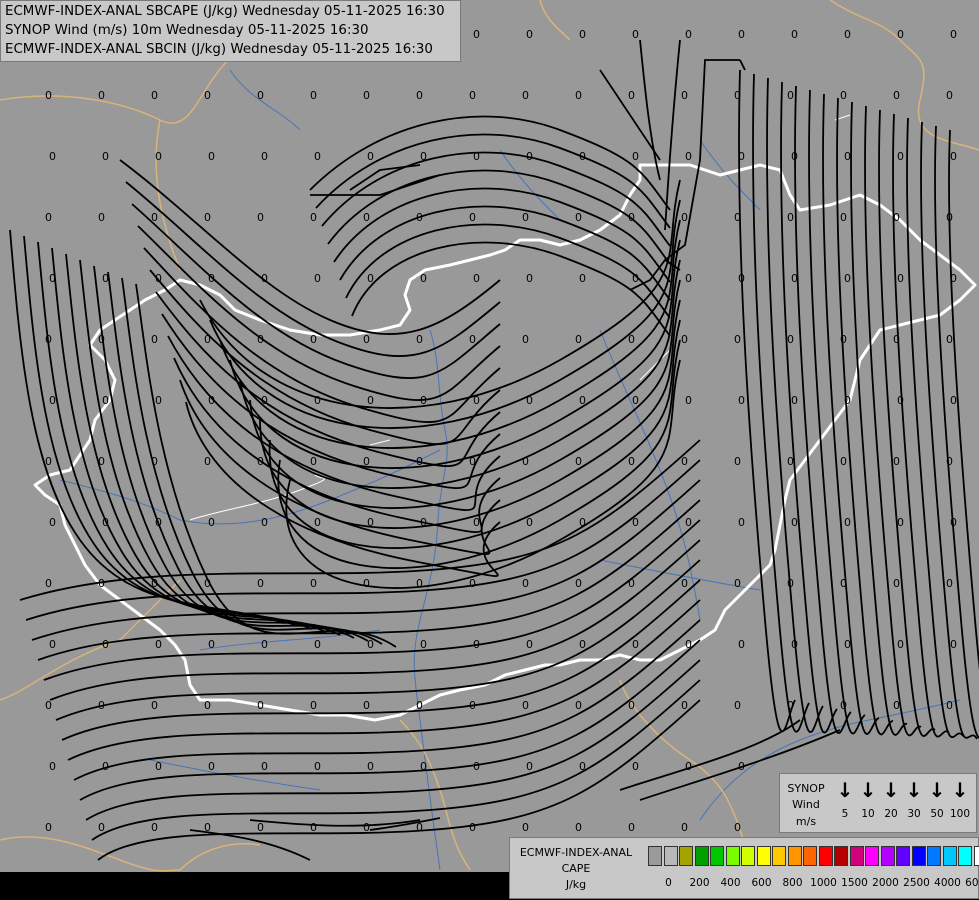 The width and height of the screenshot is (979, 900). What do you see at coordinates (845, 800) in the screenshot?
I see `wind-legend-entry: ↓ 5` at bounding box center [845, 800].